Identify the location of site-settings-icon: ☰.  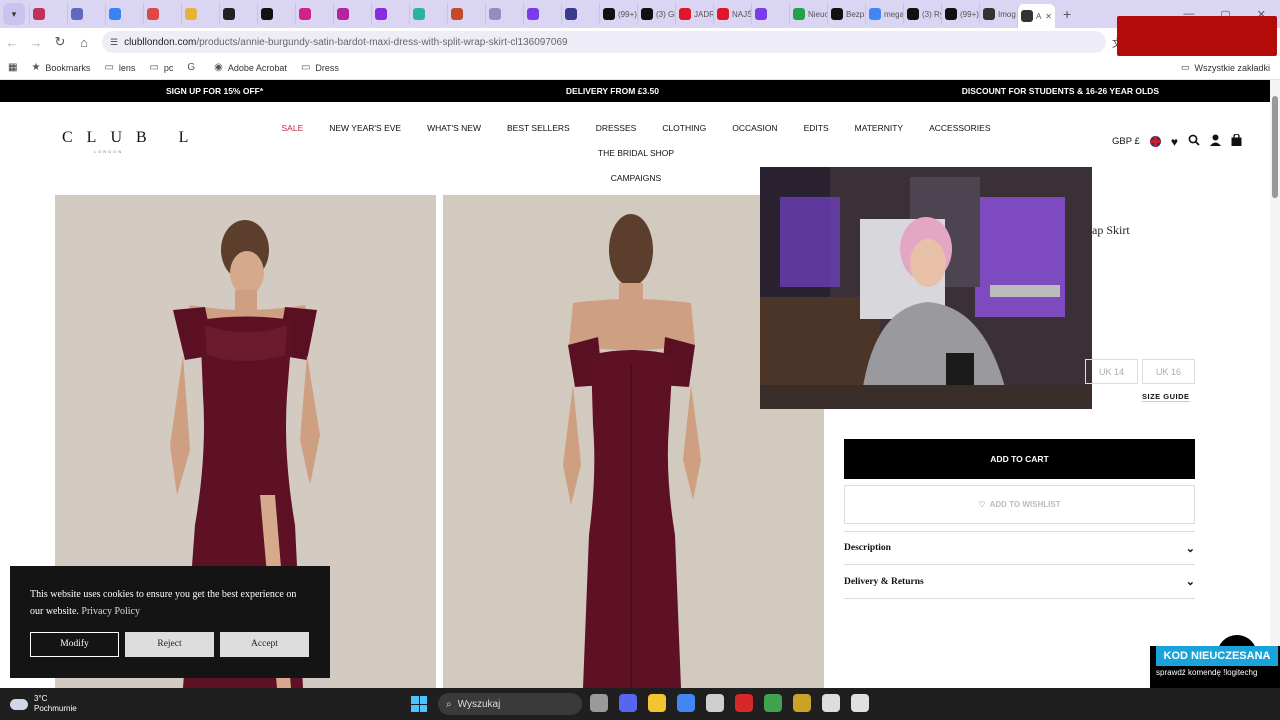
(114, 42).